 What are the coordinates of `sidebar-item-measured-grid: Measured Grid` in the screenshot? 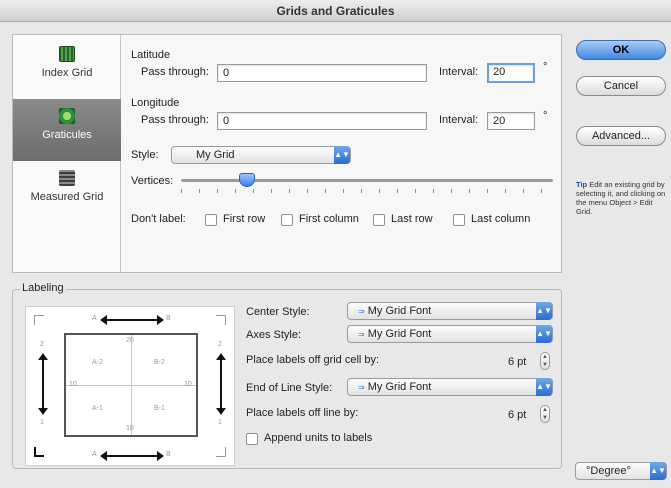 It's located at (67, 192).